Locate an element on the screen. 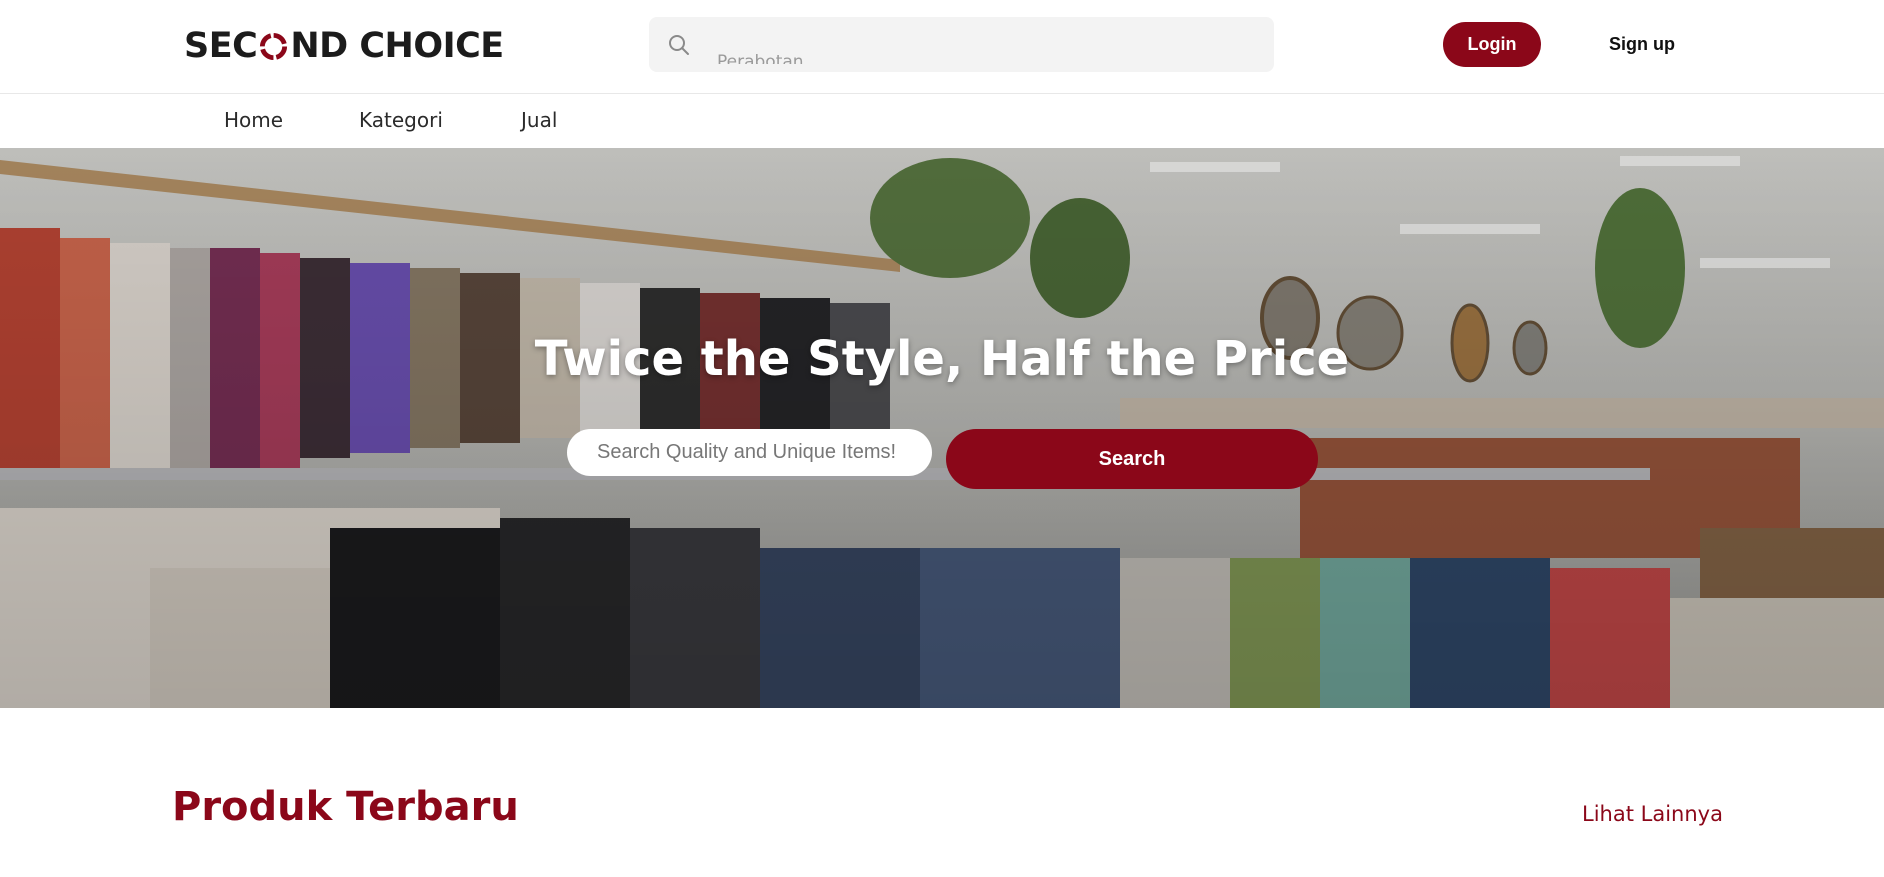 The image size is (1884, 877). nav-kategori: Kategori is located at coordinates (401, 120).